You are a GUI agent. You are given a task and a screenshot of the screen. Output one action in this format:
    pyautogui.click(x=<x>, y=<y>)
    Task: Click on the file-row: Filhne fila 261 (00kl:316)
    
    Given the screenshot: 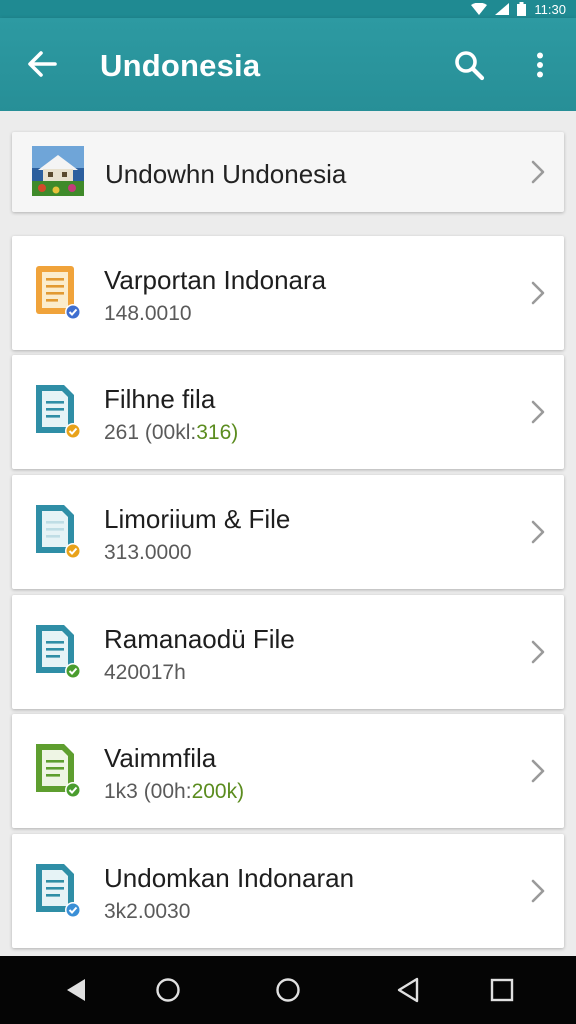 What is the action you would take?
    pyautogui.click(x=288, y=412)
    